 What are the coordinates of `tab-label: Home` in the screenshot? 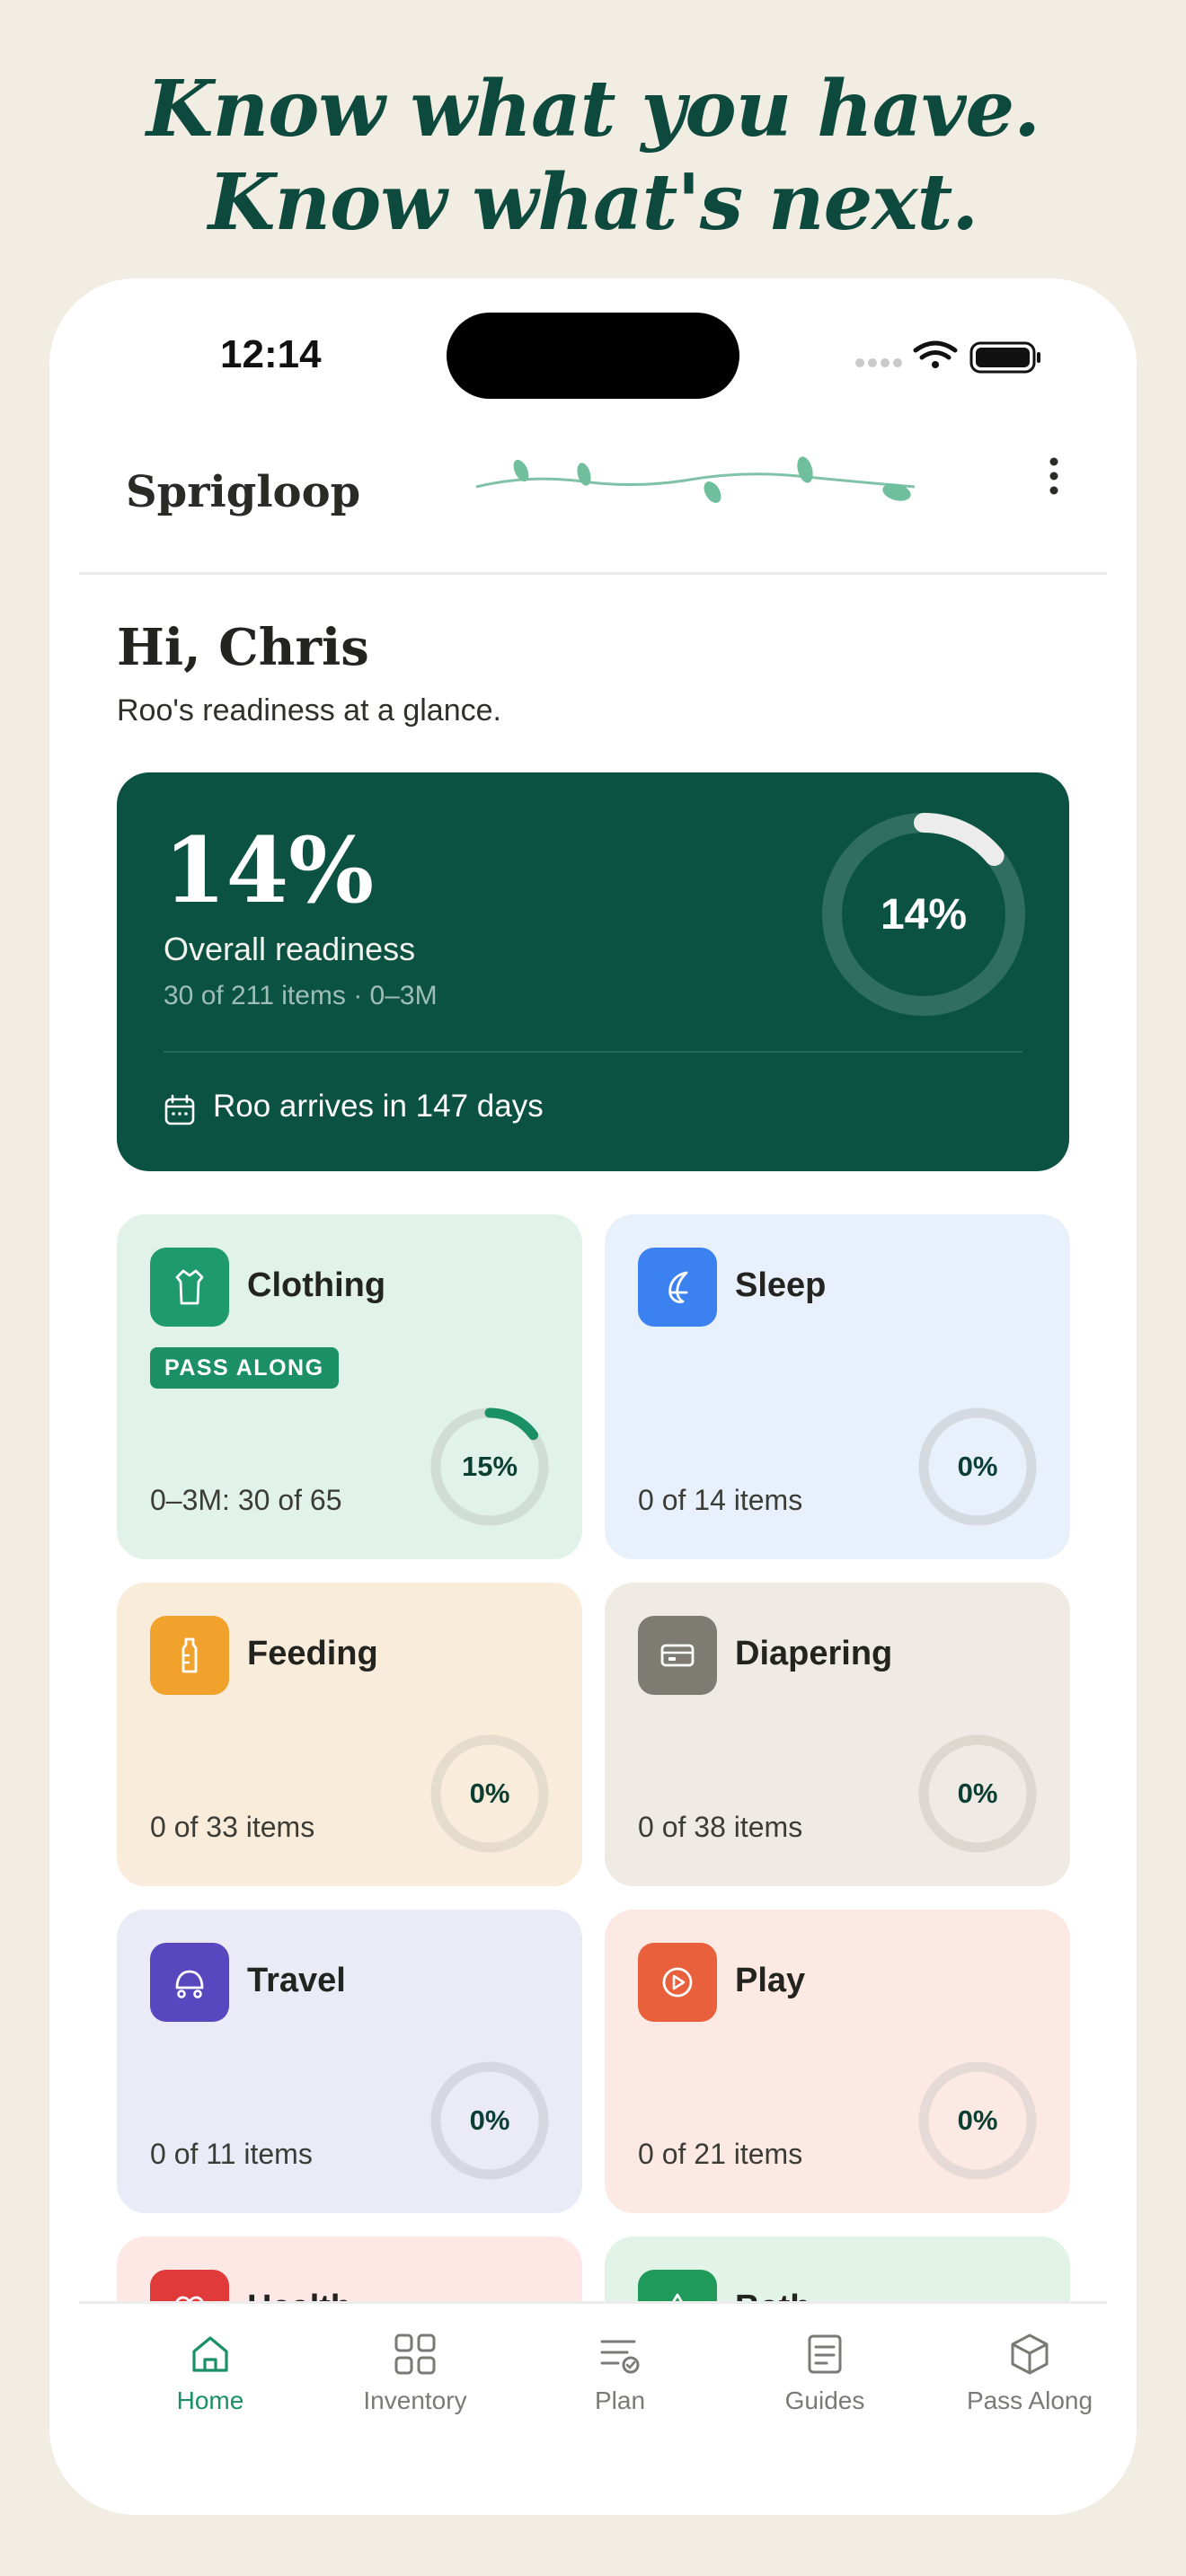 It's located at (210, 2400).